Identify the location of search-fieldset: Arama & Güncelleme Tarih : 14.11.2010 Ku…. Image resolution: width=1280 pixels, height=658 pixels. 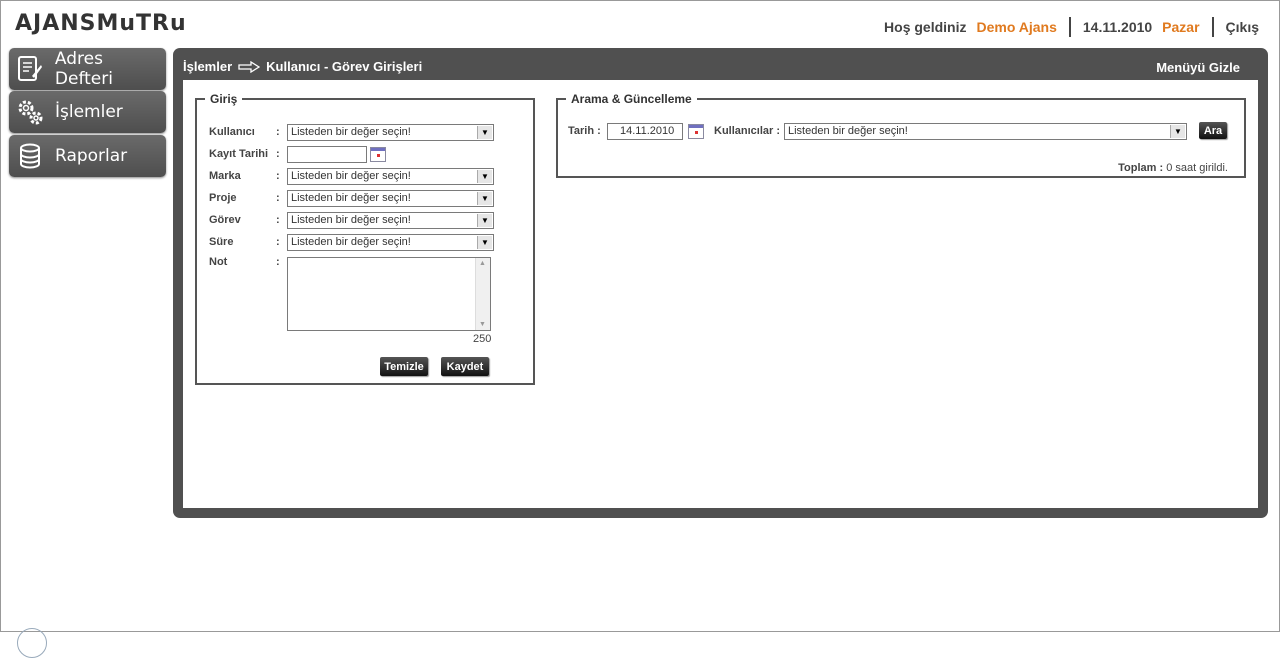
(901, 135).